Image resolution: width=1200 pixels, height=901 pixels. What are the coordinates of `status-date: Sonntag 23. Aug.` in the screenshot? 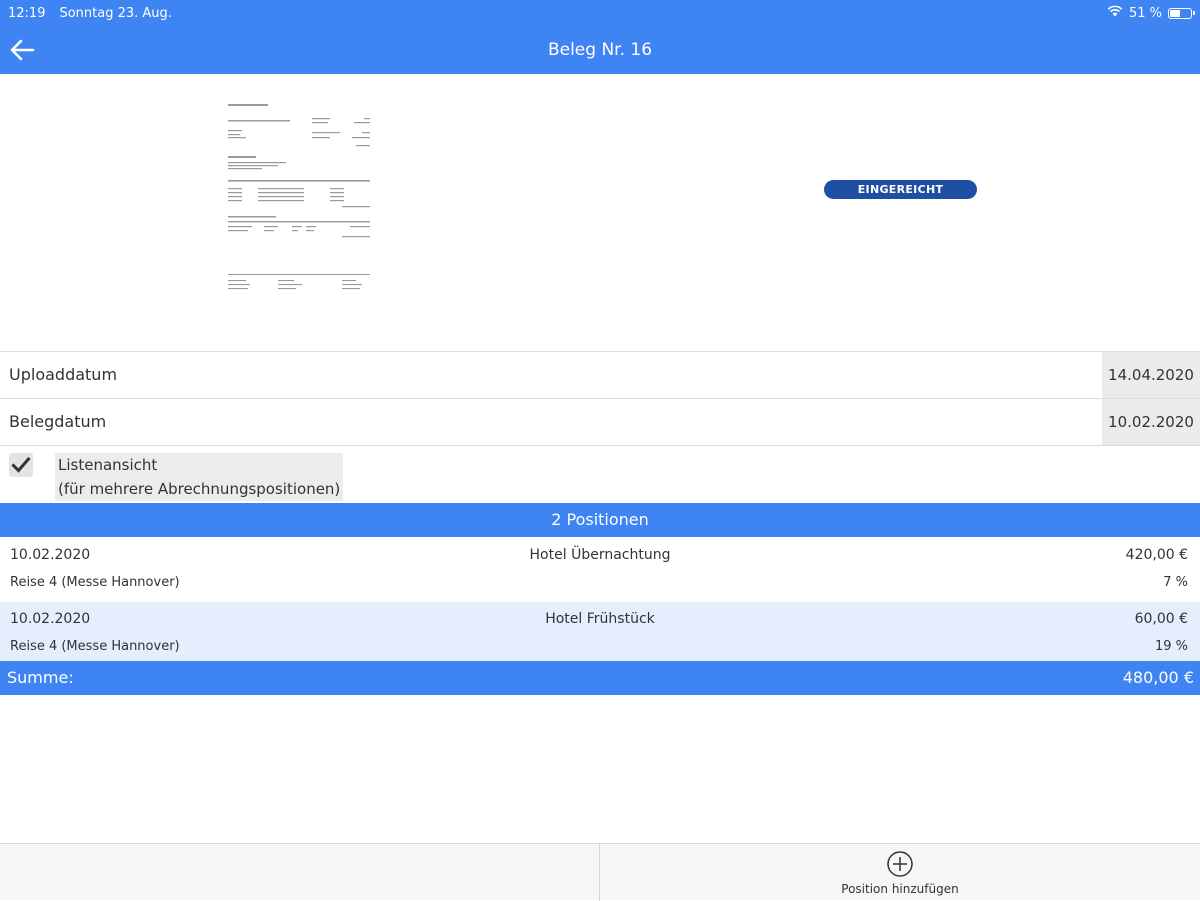 It's located at (115, 13).